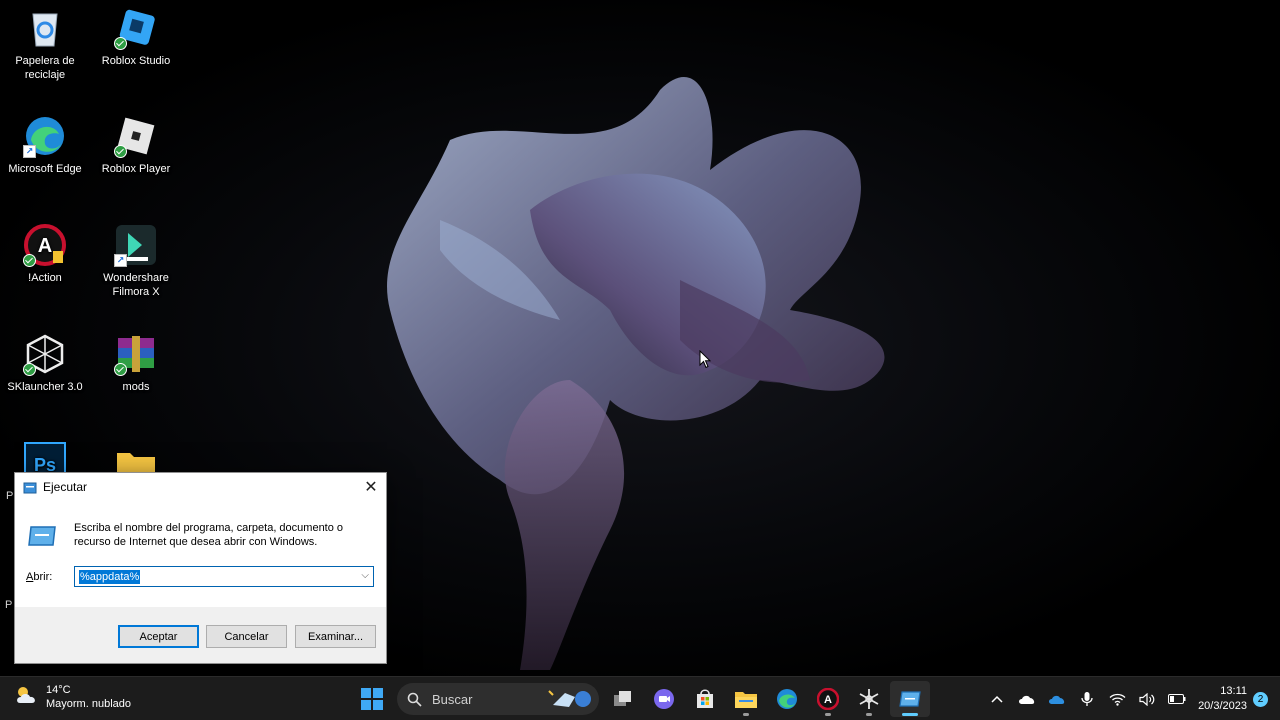 The width and height of the screenshot is (1280, 720). I want to click on run-app-button, so click(910, 699).